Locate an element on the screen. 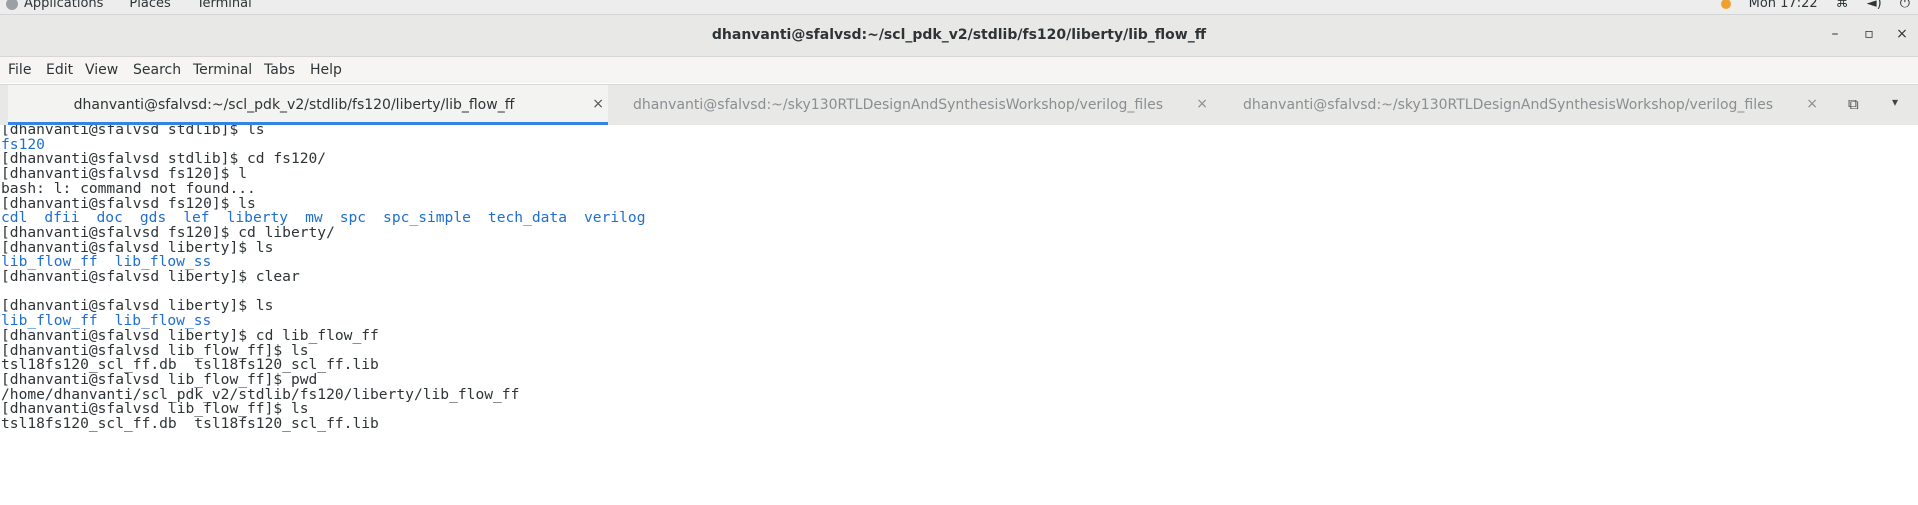 The width and height of the screenshot is (1918, 505). menu-tabs: Tabs is located at coordinates (279, 70).